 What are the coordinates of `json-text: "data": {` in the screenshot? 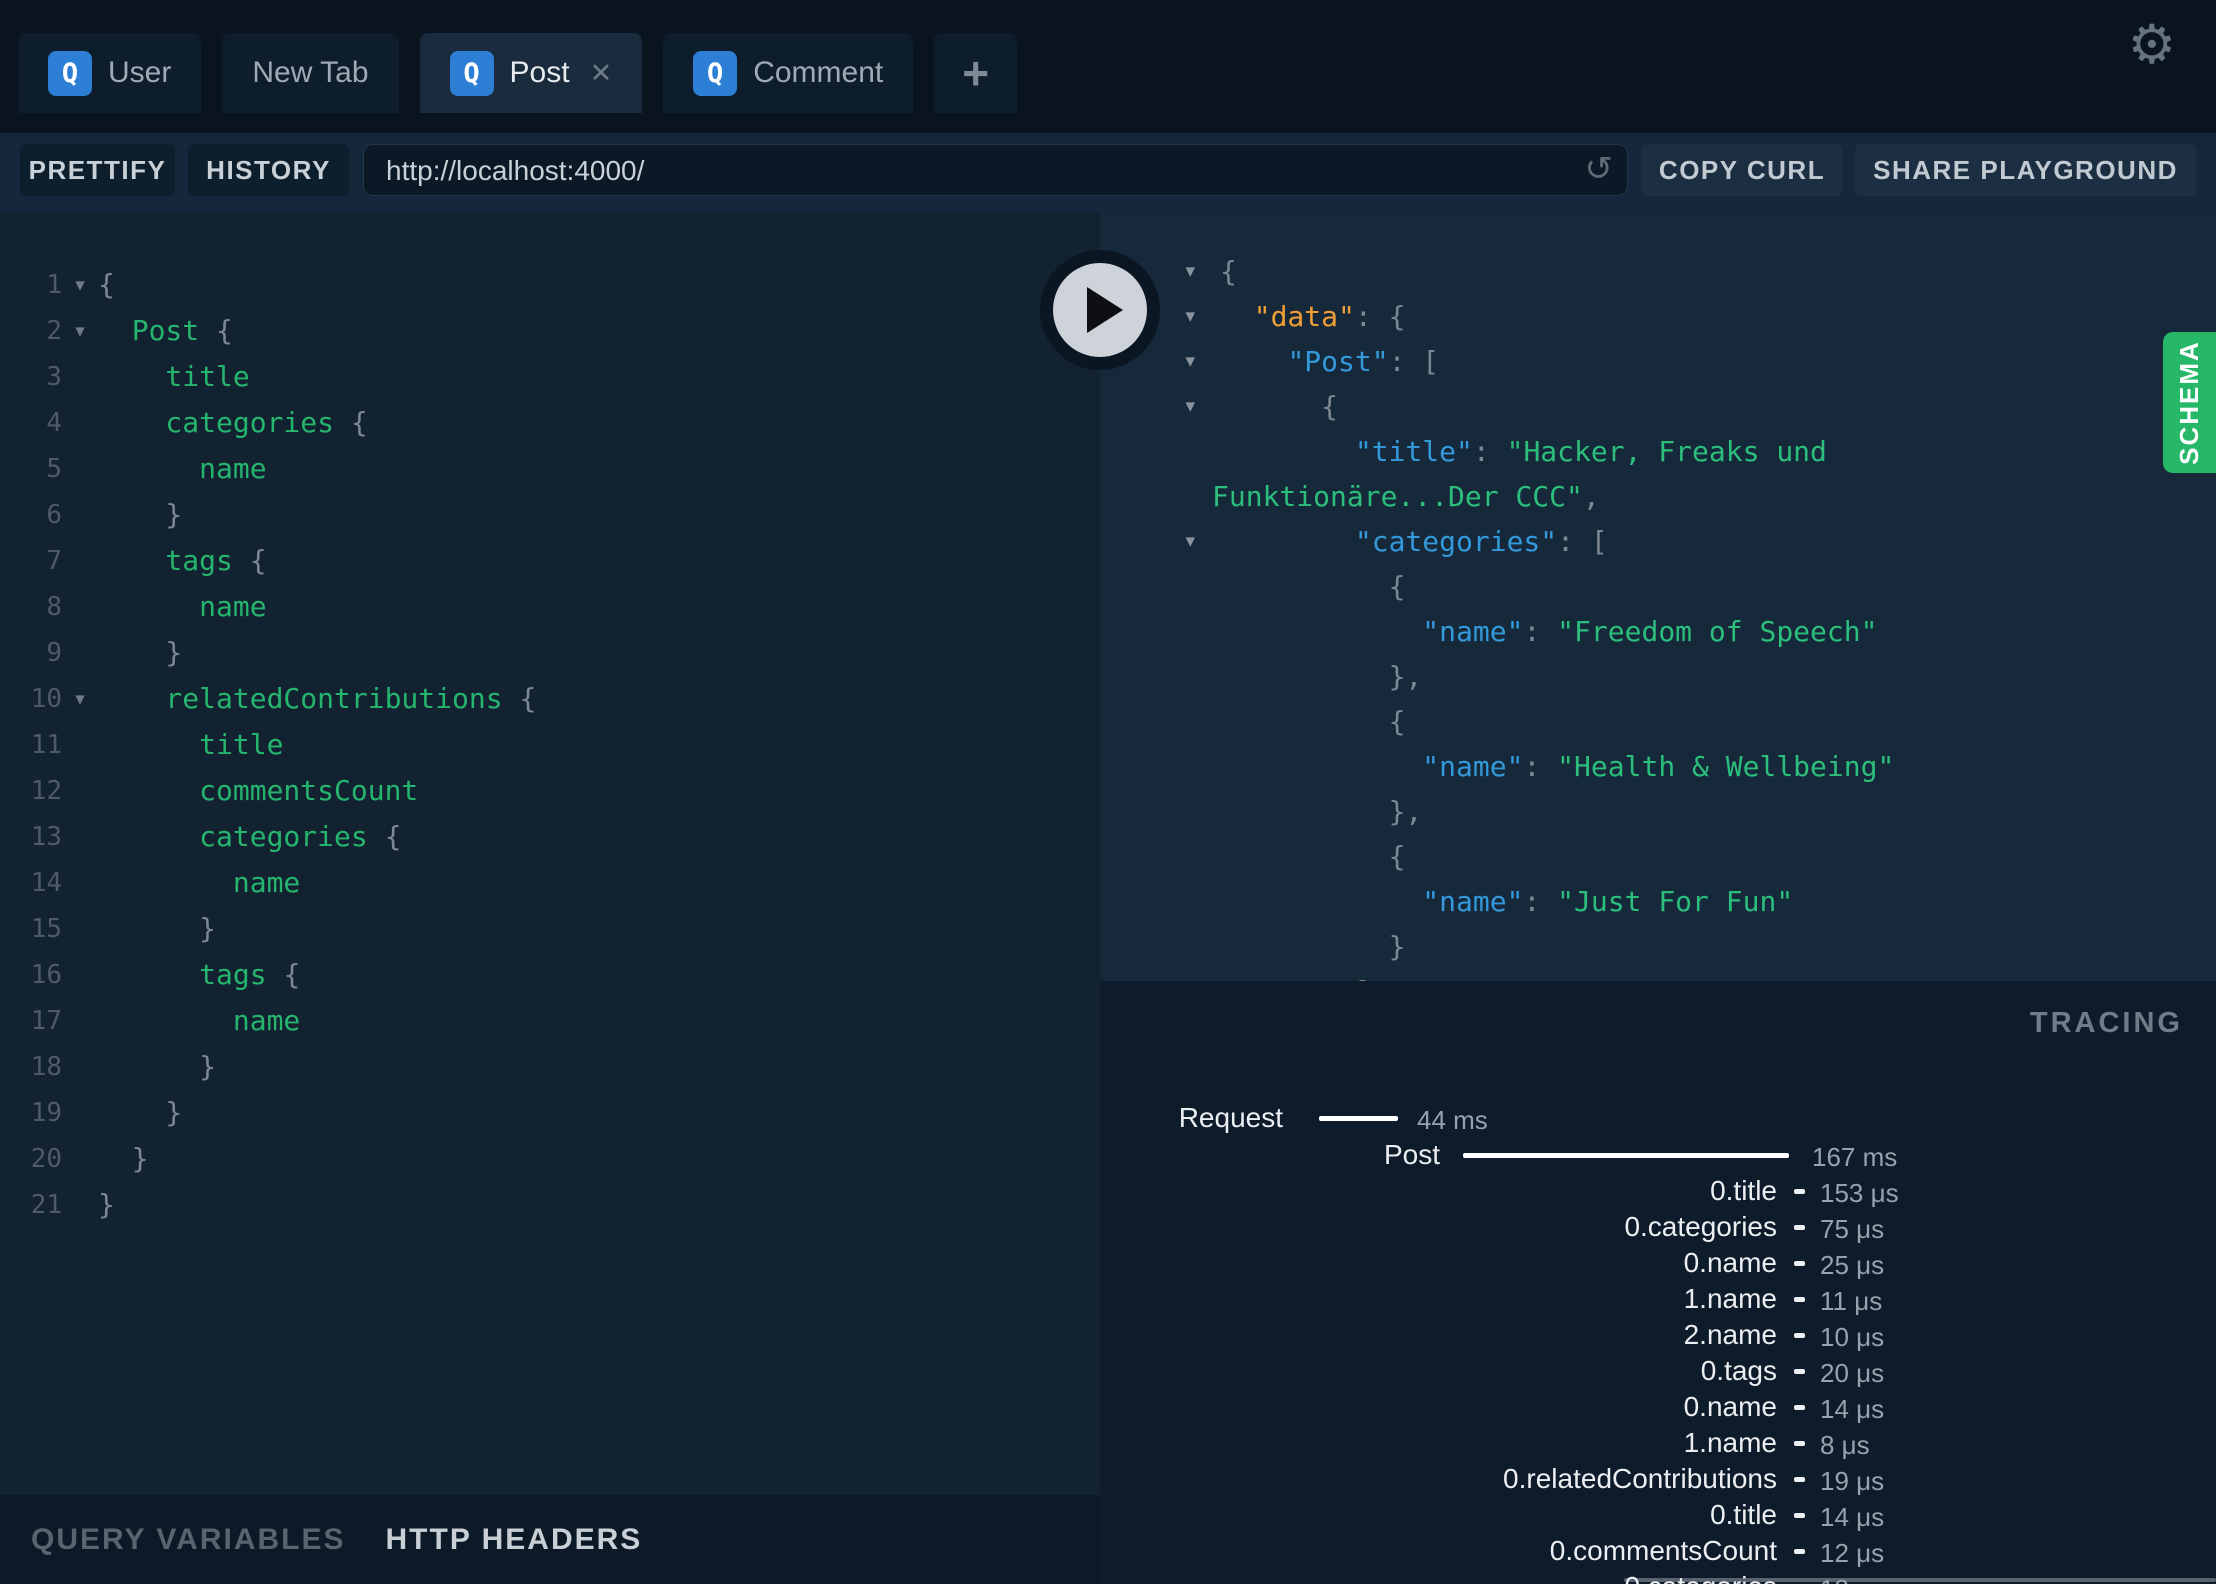 It's located at (1329, 316).